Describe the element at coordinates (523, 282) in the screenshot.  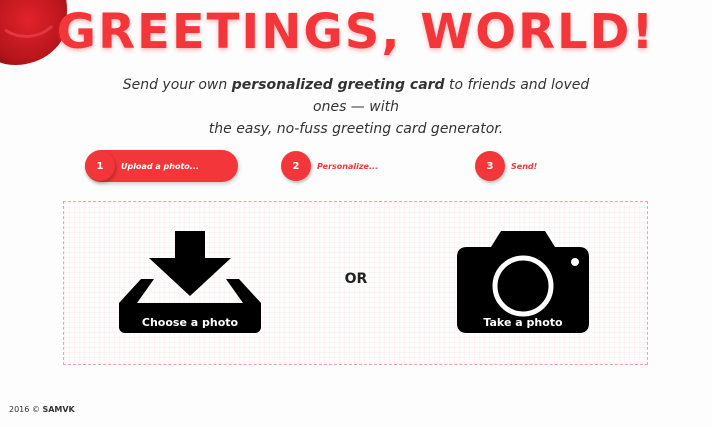
I see `take-photo-button: Take a photo` at that location.